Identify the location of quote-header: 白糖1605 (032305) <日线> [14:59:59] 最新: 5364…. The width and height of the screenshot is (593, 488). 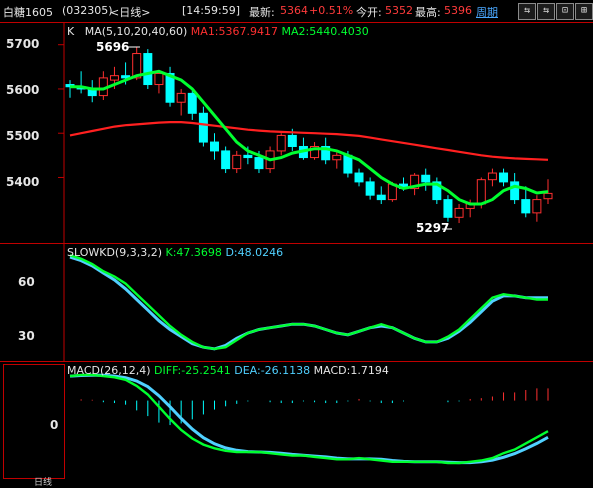
(296, 11).